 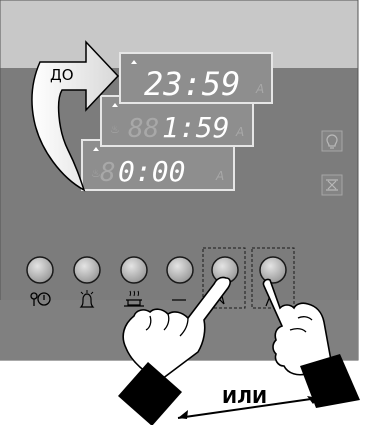 I want to click on display-back-ghost: 8, so click(x=108, y=173).